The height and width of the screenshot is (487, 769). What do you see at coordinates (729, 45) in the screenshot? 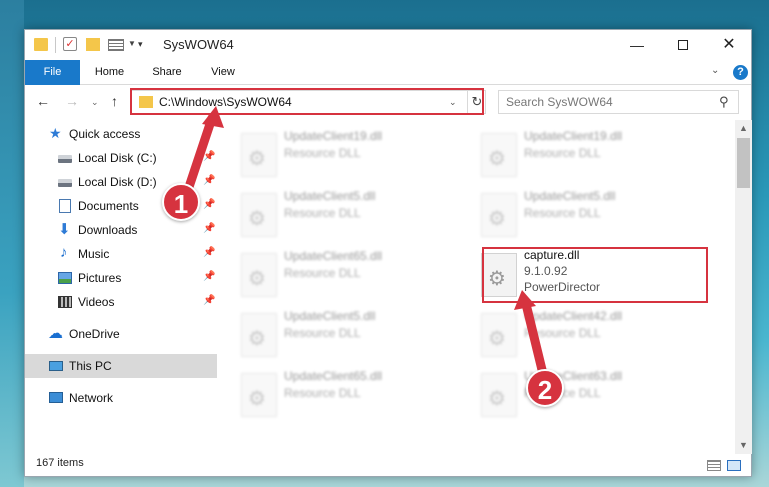
I see `close-button: ✕` at bounding box center [729, 45].